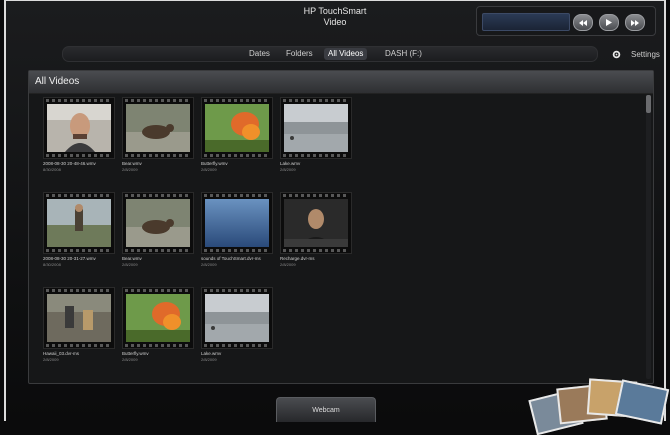 This screenshot has width=670, height=435. What do you see at coordinates (648, 237) in the screenshot?
I see `scrollbar` at bounding box center [648, 237].